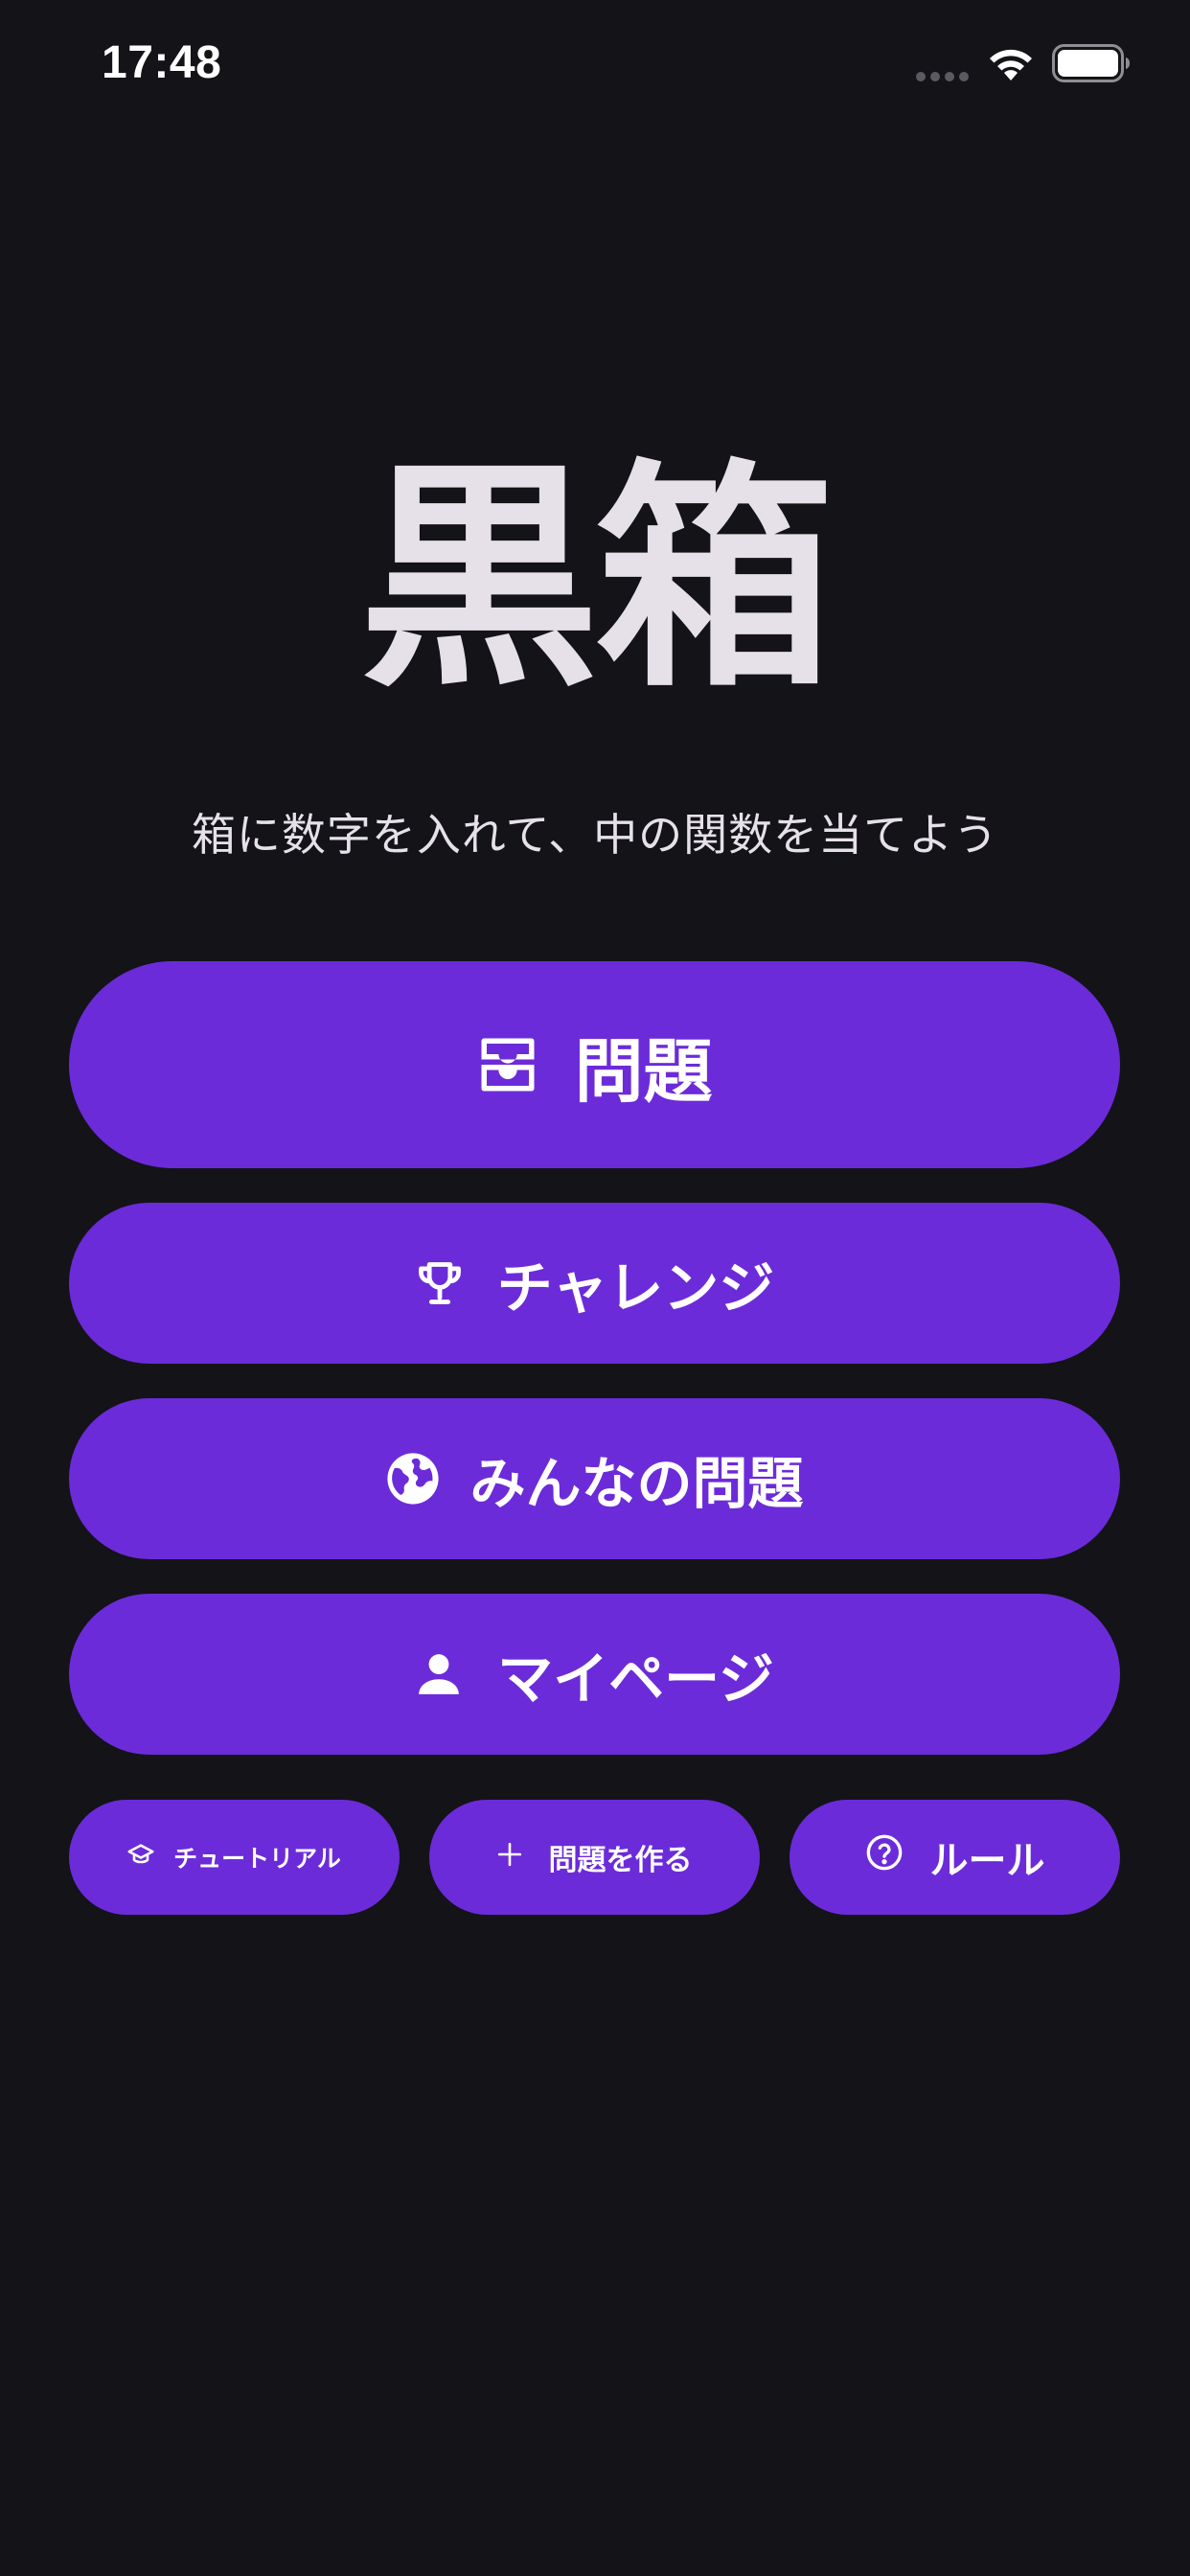 The height and width of the screenshot is (2576, 1190). Describe the element at coordinates (1091, 63) in the screenshot. I see `battery-icon` at that location.